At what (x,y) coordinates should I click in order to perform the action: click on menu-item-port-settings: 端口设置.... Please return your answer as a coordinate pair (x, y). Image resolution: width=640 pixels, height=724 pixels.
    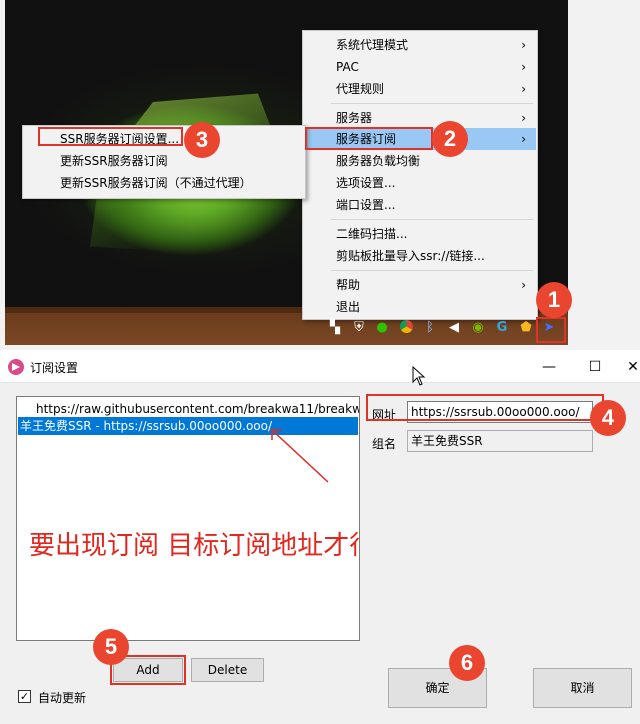
    Looking at the image, I should click on (420, 205).